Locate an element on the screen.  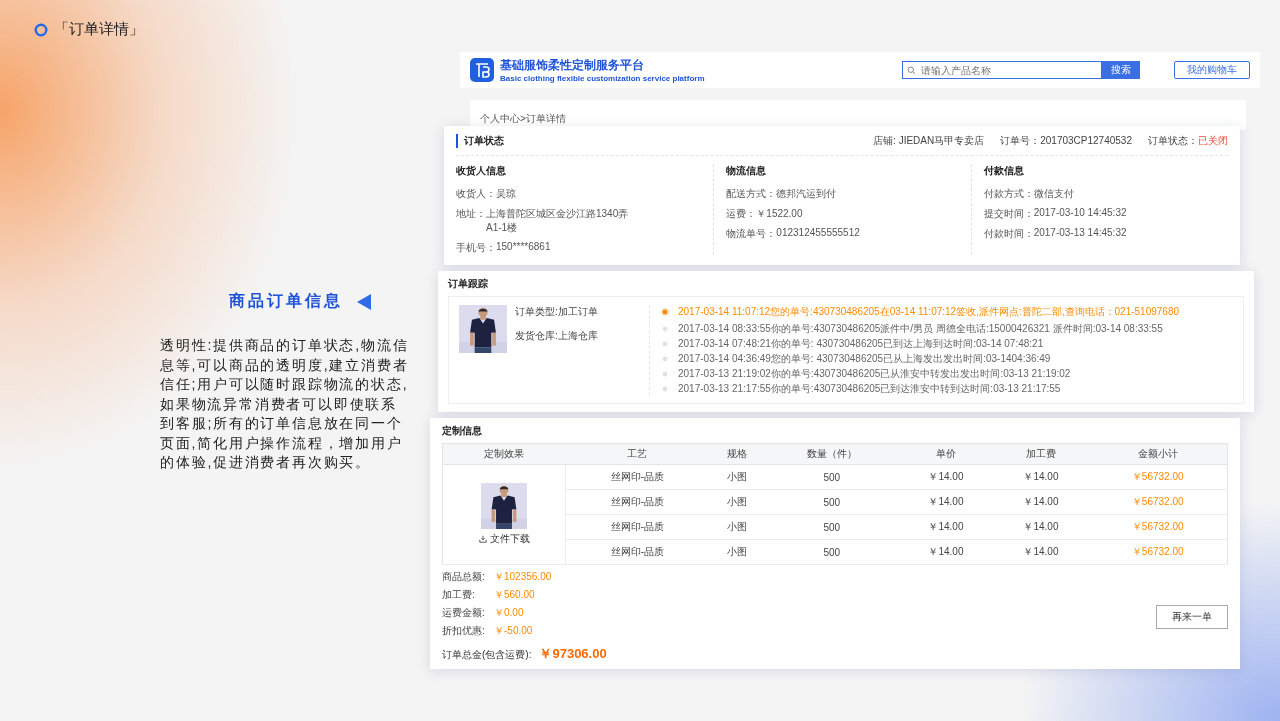
total-value: ￥-50.00 is located at coordinates (513, 631).